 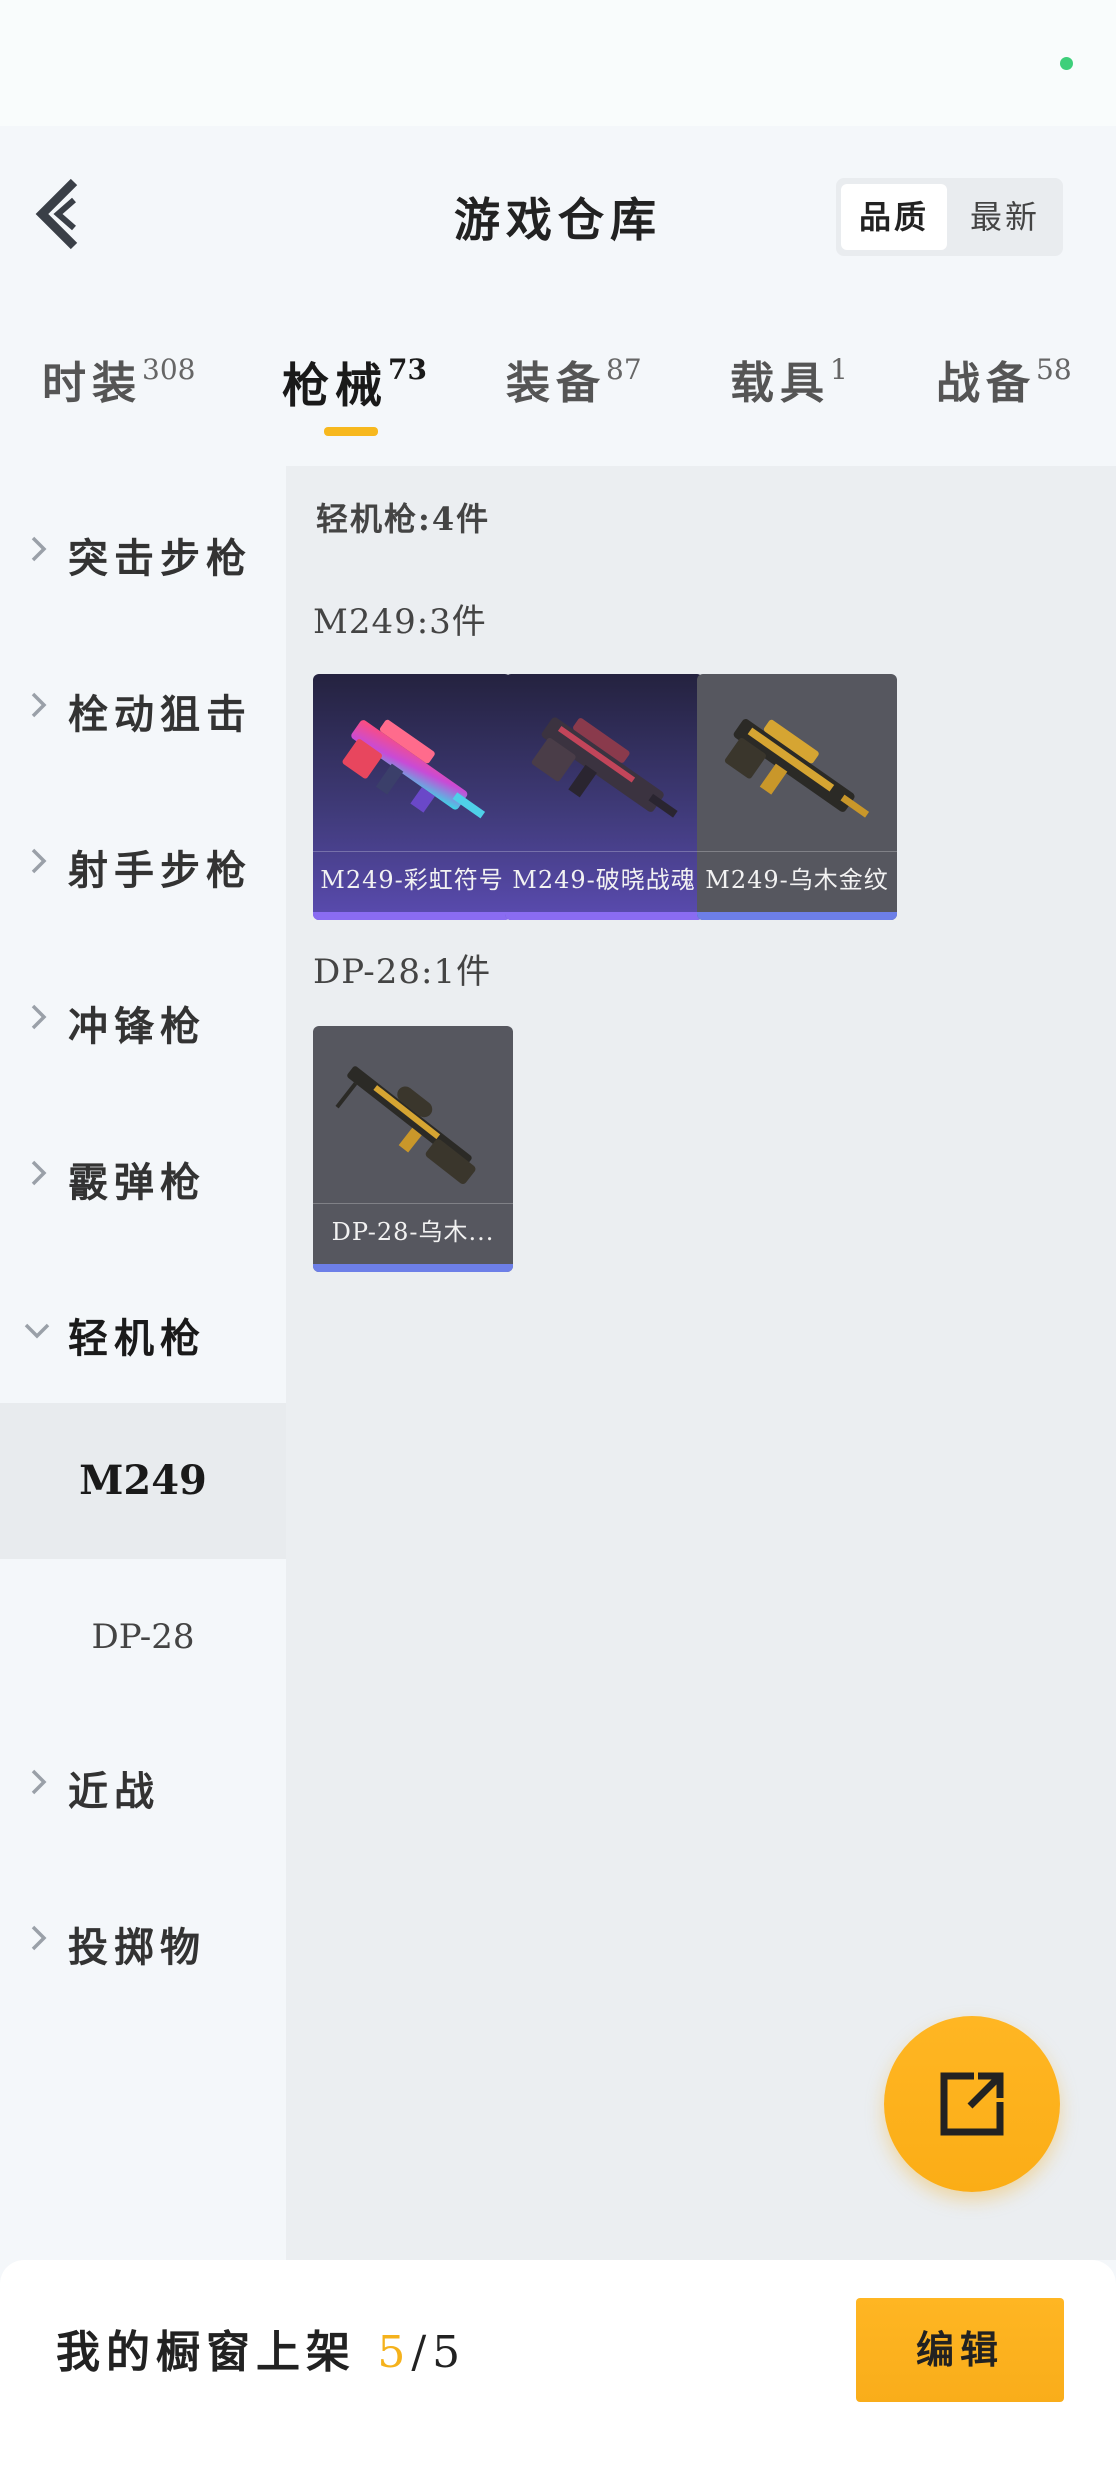 I want to click on ebony-gold-rifle-icon, so click(x=797, y=768).